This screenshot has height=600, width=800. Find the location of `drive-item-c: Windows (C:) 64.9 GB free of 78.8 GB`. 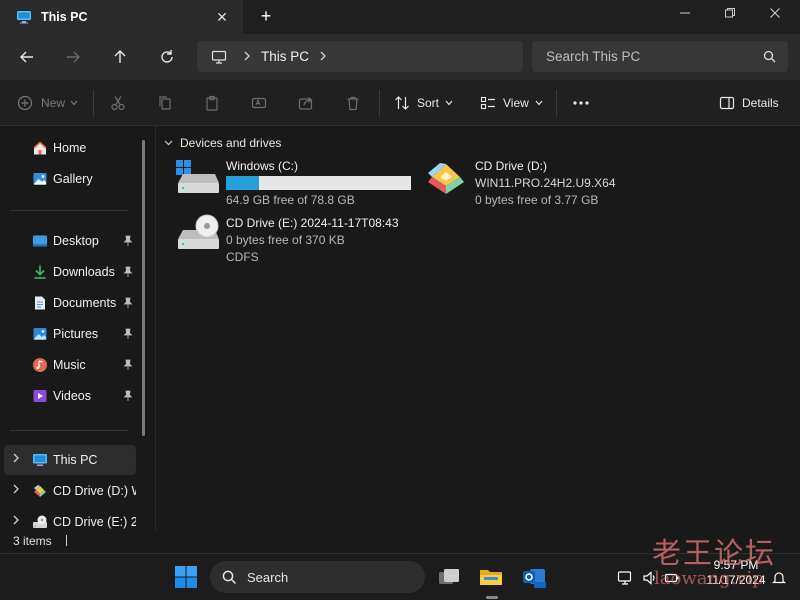

drive-item-c: Windows (C:) 64.9 GB free of 78.8 GB is located at coordinates (297, 184).